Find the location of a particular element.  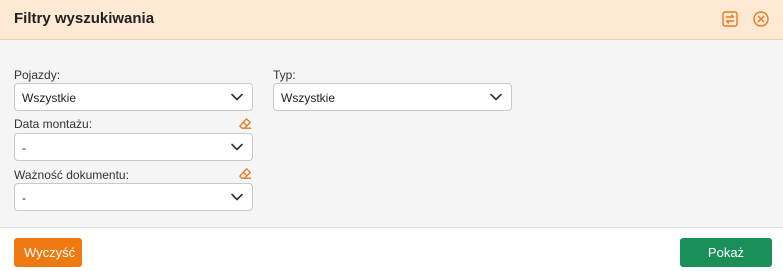

mount-date-label: Data montażu: is located at coordinates (53, 124).